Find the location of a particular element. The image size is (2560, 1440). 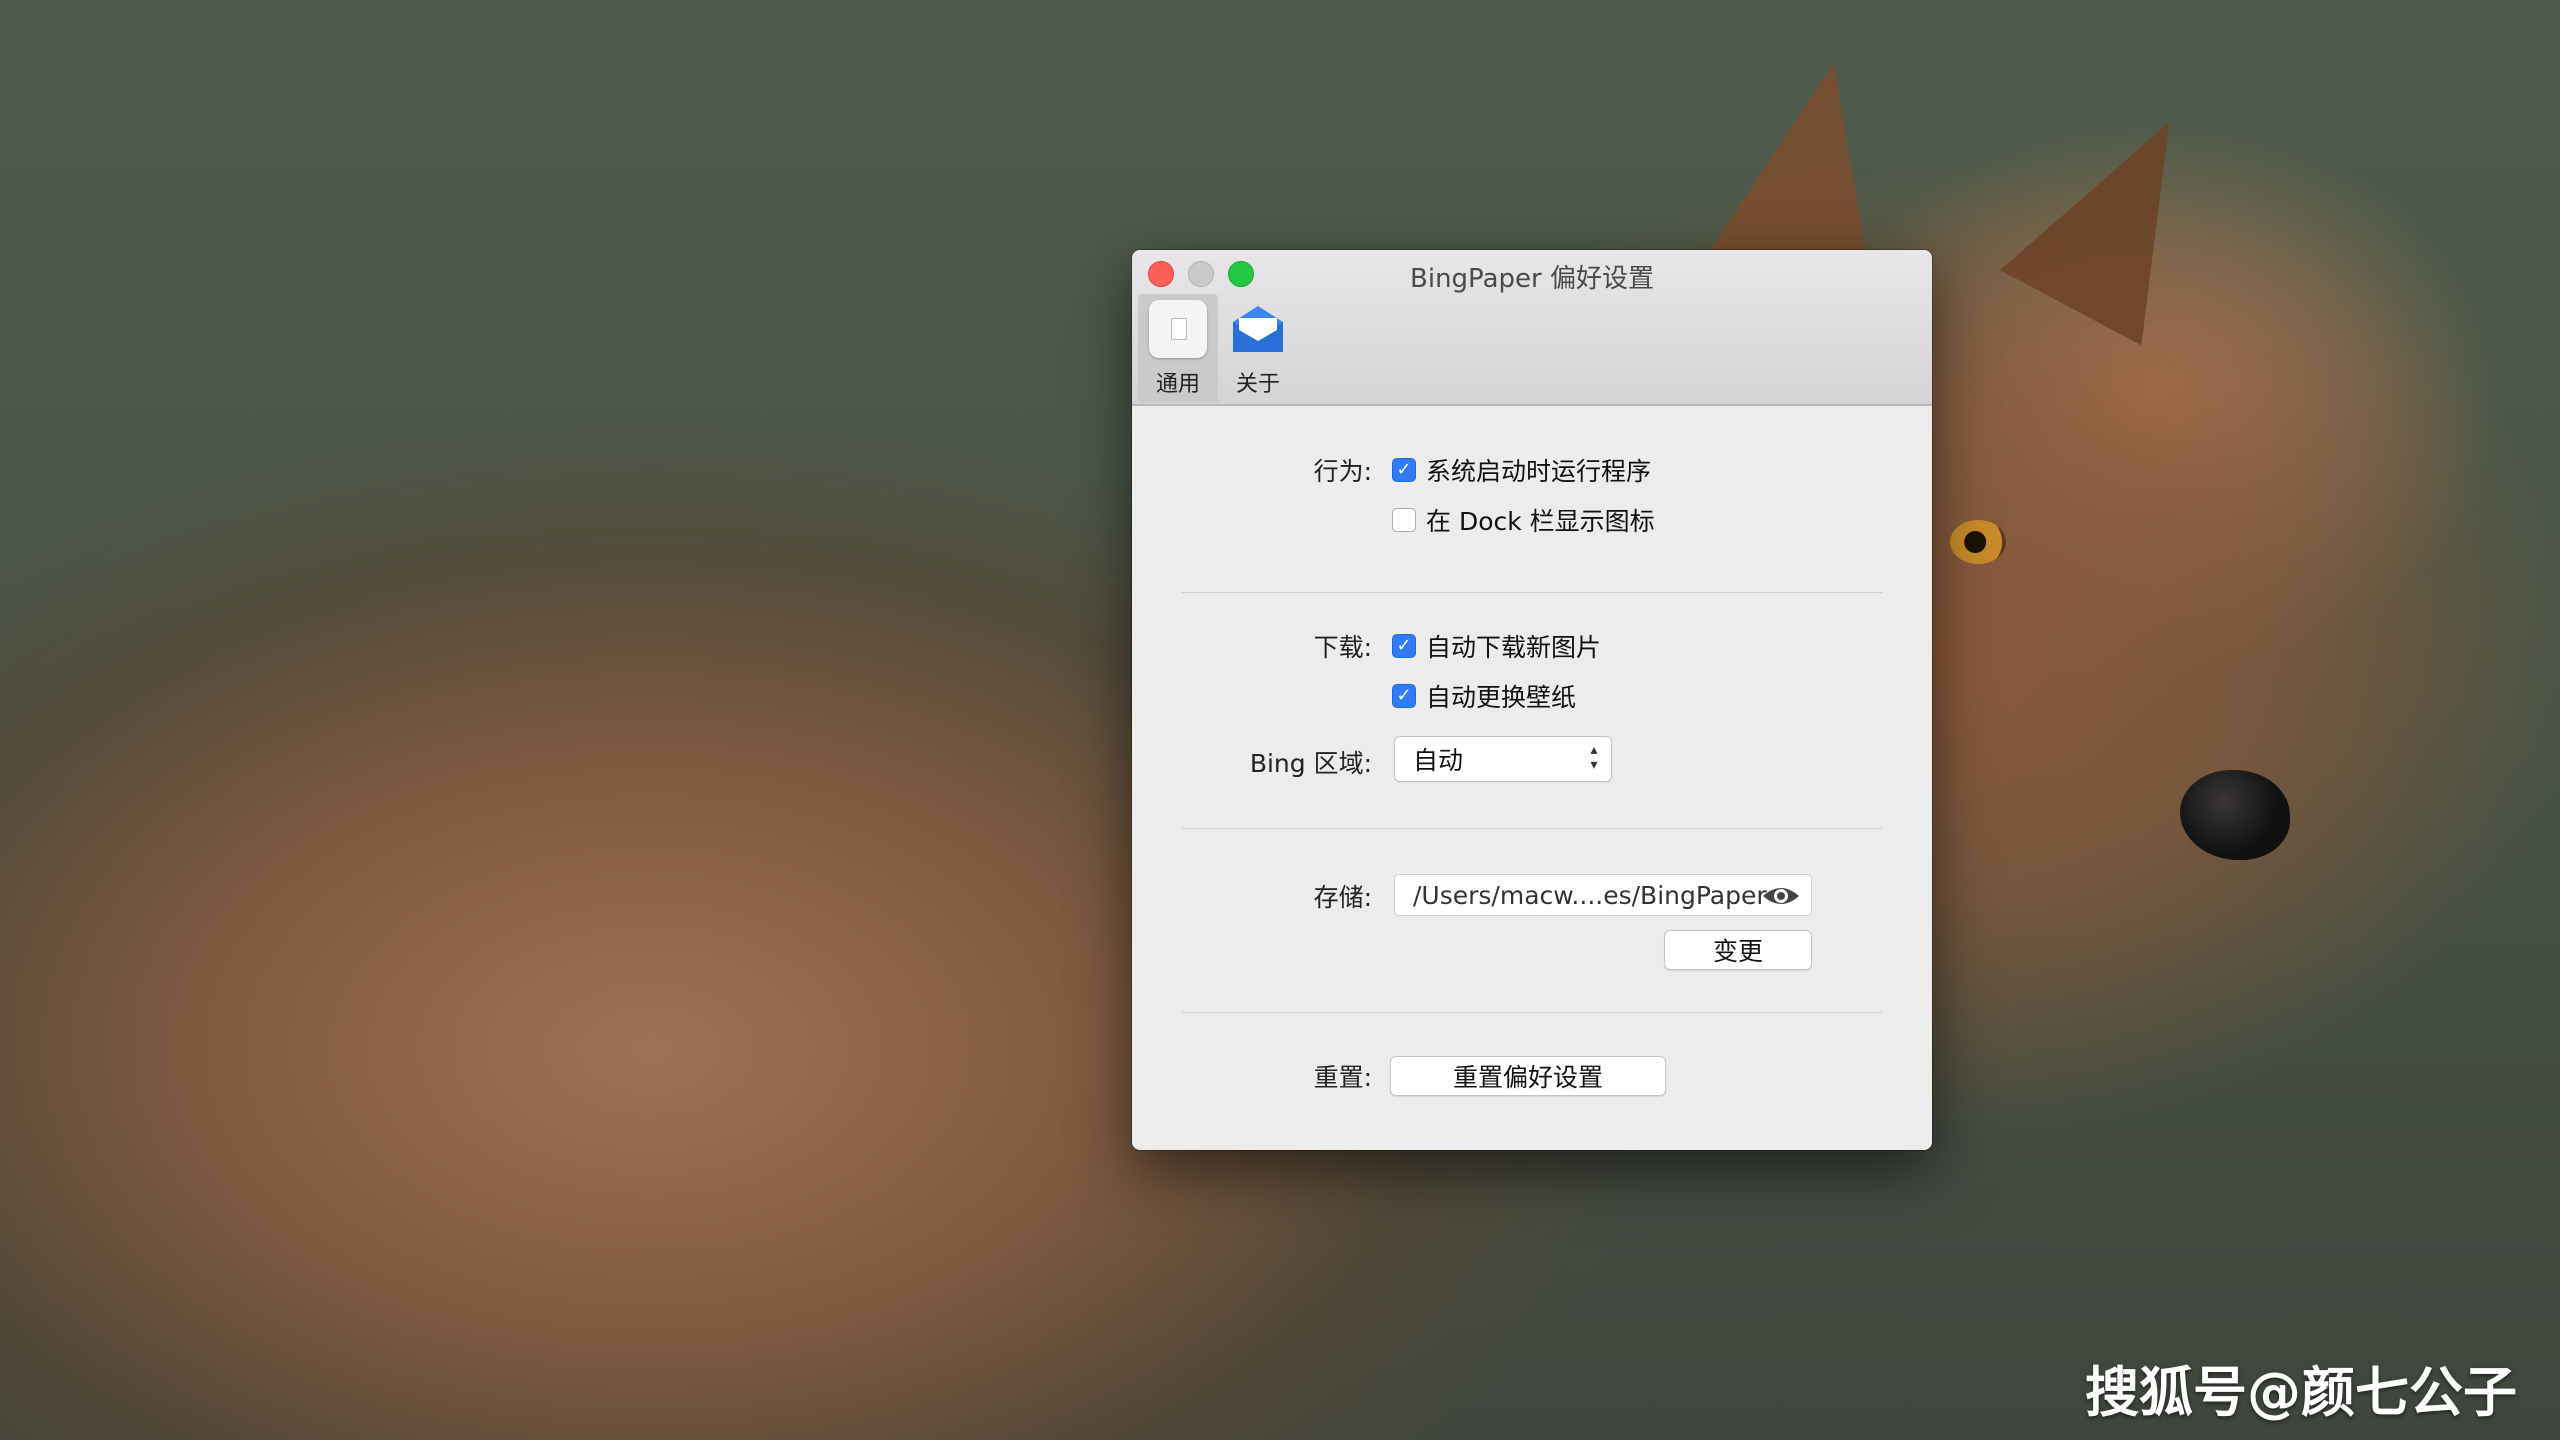

show-in-dock-checkbox is located at coordinates (1404, 520).